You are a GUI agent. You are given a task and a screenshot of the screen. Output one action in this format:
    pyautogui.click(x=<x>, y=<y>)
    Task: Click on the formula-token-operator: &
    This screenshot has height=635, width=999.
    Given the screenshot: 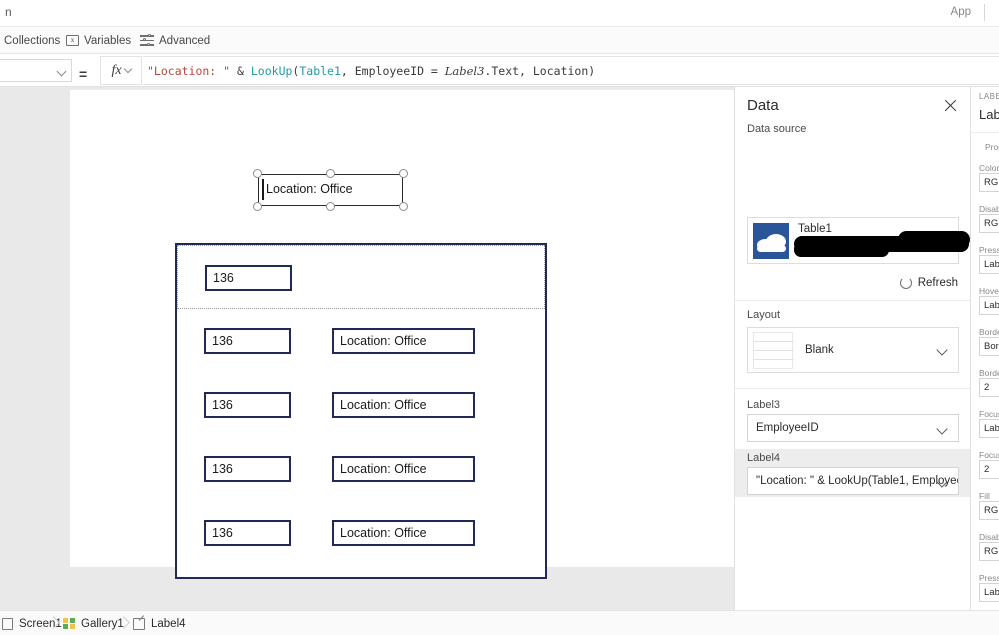 What is the action you would take?
    pyautogui.click(x=240, y=70)
    